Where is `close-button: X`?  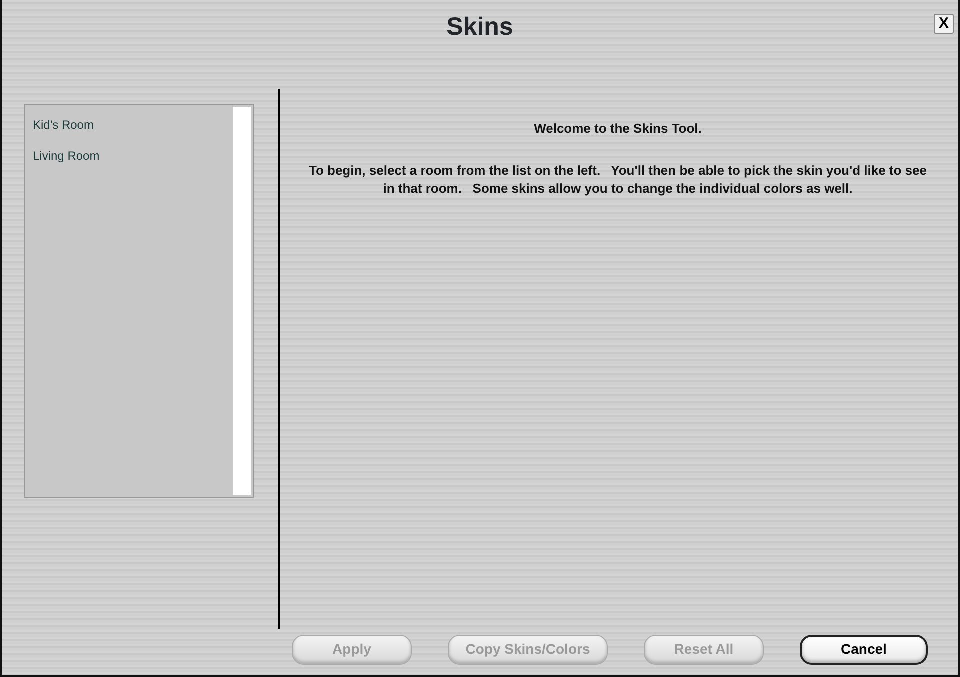 close-button: X is located at coordinates (944, 24).